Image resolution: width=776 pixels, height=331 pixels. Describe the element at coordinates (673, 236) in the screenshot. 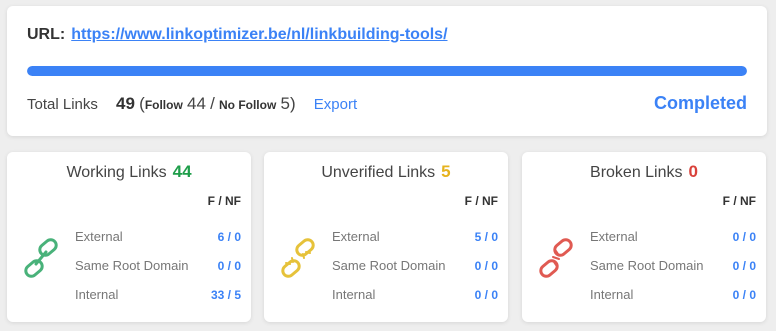

I see `table-row: External 0 / 0` at that location.